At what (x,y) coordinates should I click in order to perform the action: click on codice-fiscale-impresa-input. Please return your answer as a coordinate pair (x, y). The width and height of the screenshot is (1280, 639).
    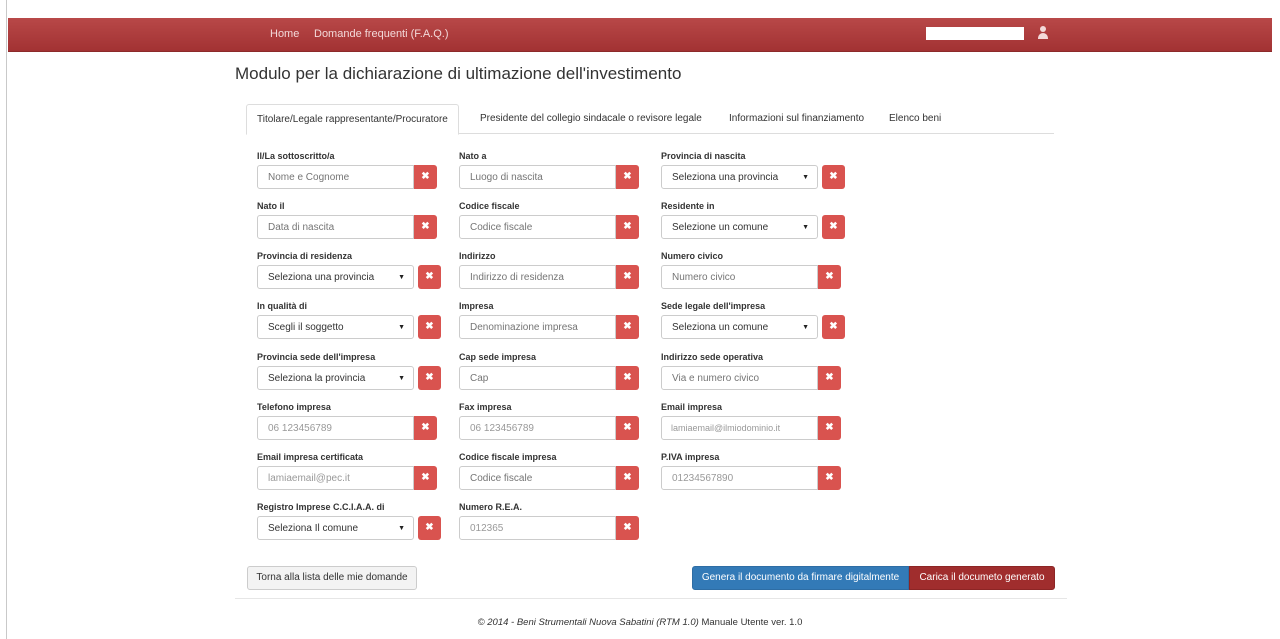
    Looking at the image, I should click on (537, 478).